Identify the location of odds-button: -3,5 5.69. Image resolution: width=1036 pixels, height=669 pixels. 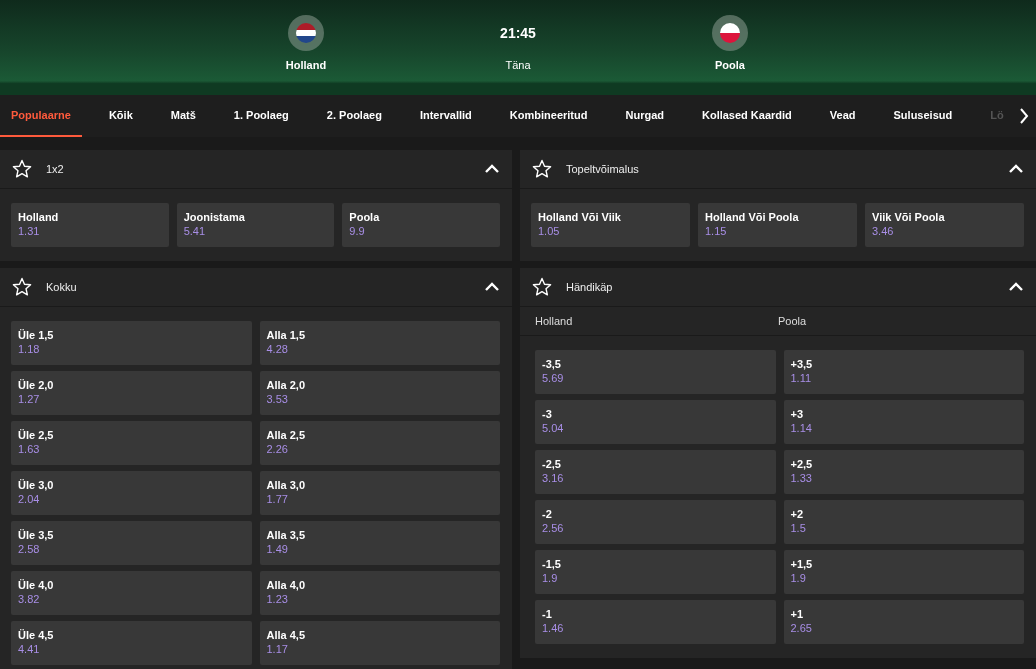
(655, 372).